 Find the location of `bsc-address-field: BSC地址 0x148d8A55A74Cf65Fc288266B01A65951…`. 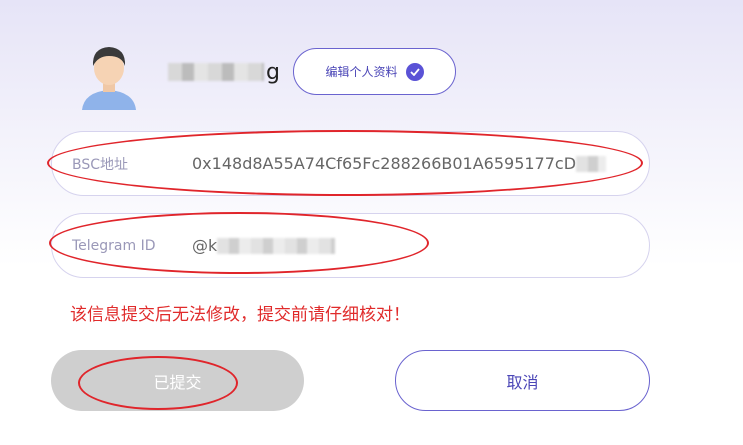

bsc-address-field: BSC地址 0x148d8A55A74Cf65Fc288266B01A65951… is located at coordinates (350, 163).